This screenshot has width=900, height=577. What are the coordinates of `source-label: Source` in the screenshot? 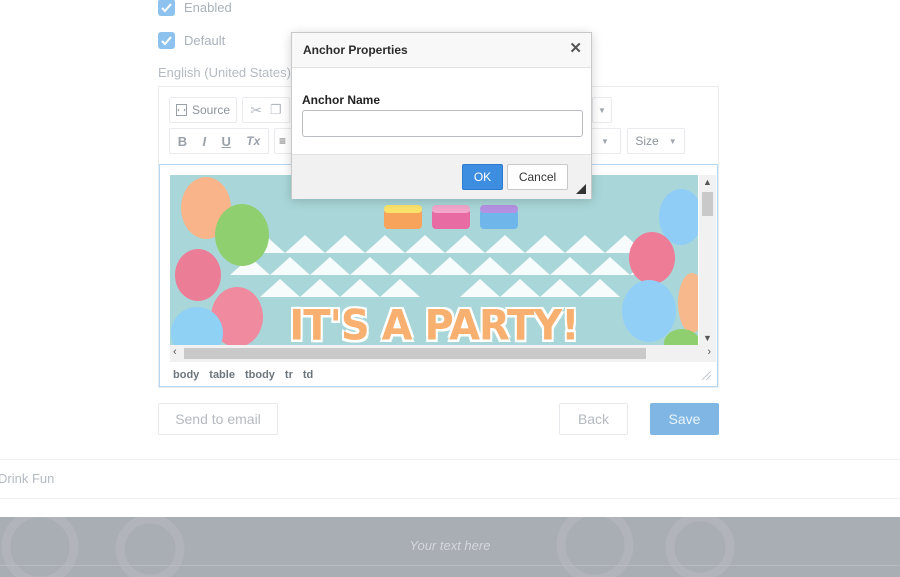 It's located at (211, 110).